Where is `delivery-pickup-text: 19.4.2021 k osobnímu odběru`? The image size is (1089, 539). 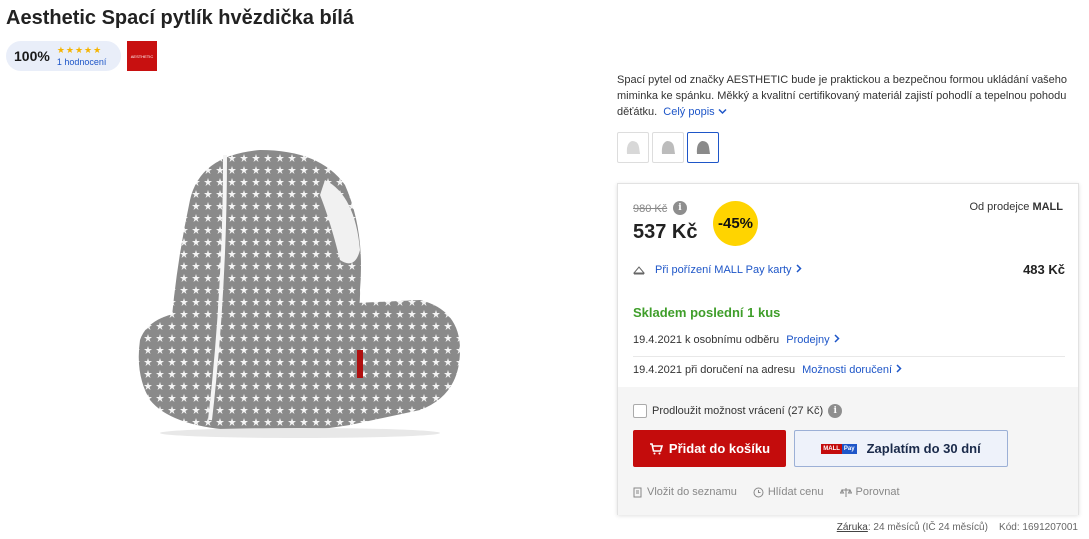 delivery-pickup-text: 19.4.2021 k osobnímu odběru is located at coordinates (706, 340).